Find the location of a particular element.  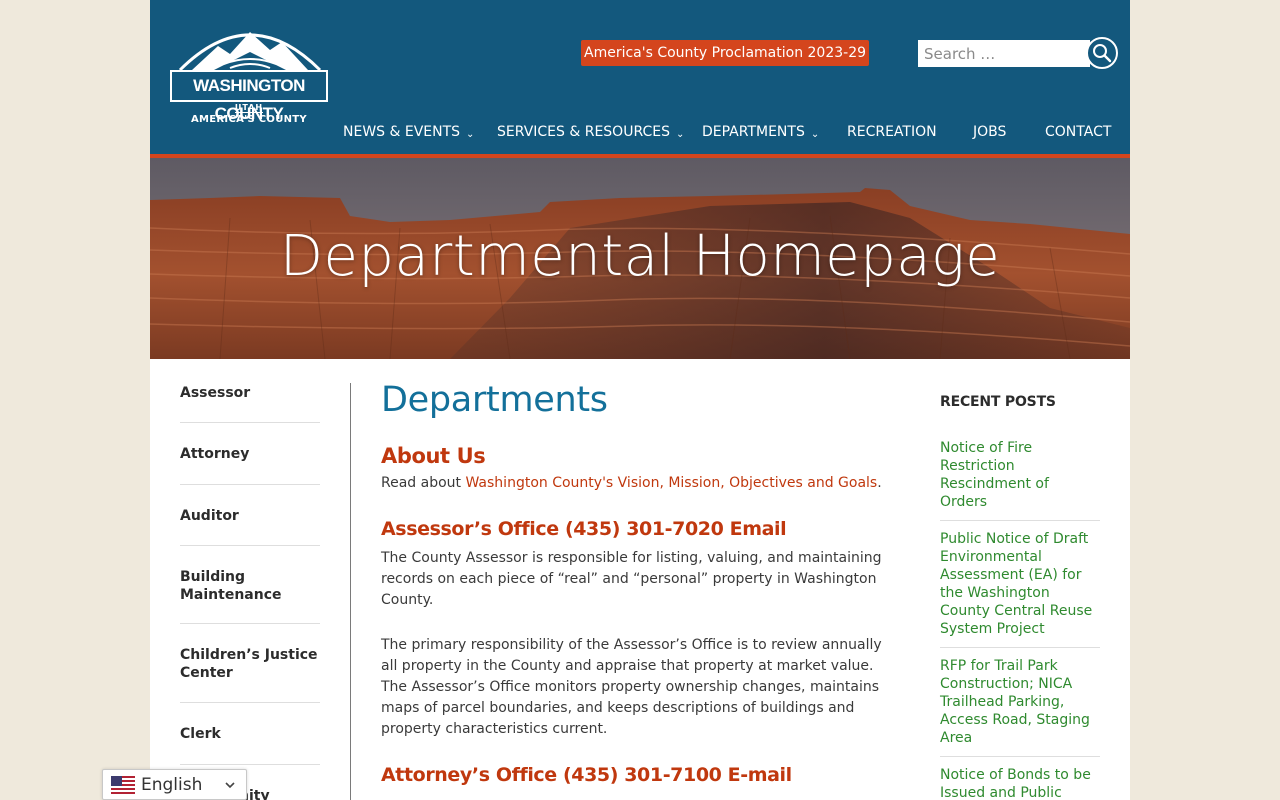

nav-label: RECREATION is located at coordinates (892, 132).